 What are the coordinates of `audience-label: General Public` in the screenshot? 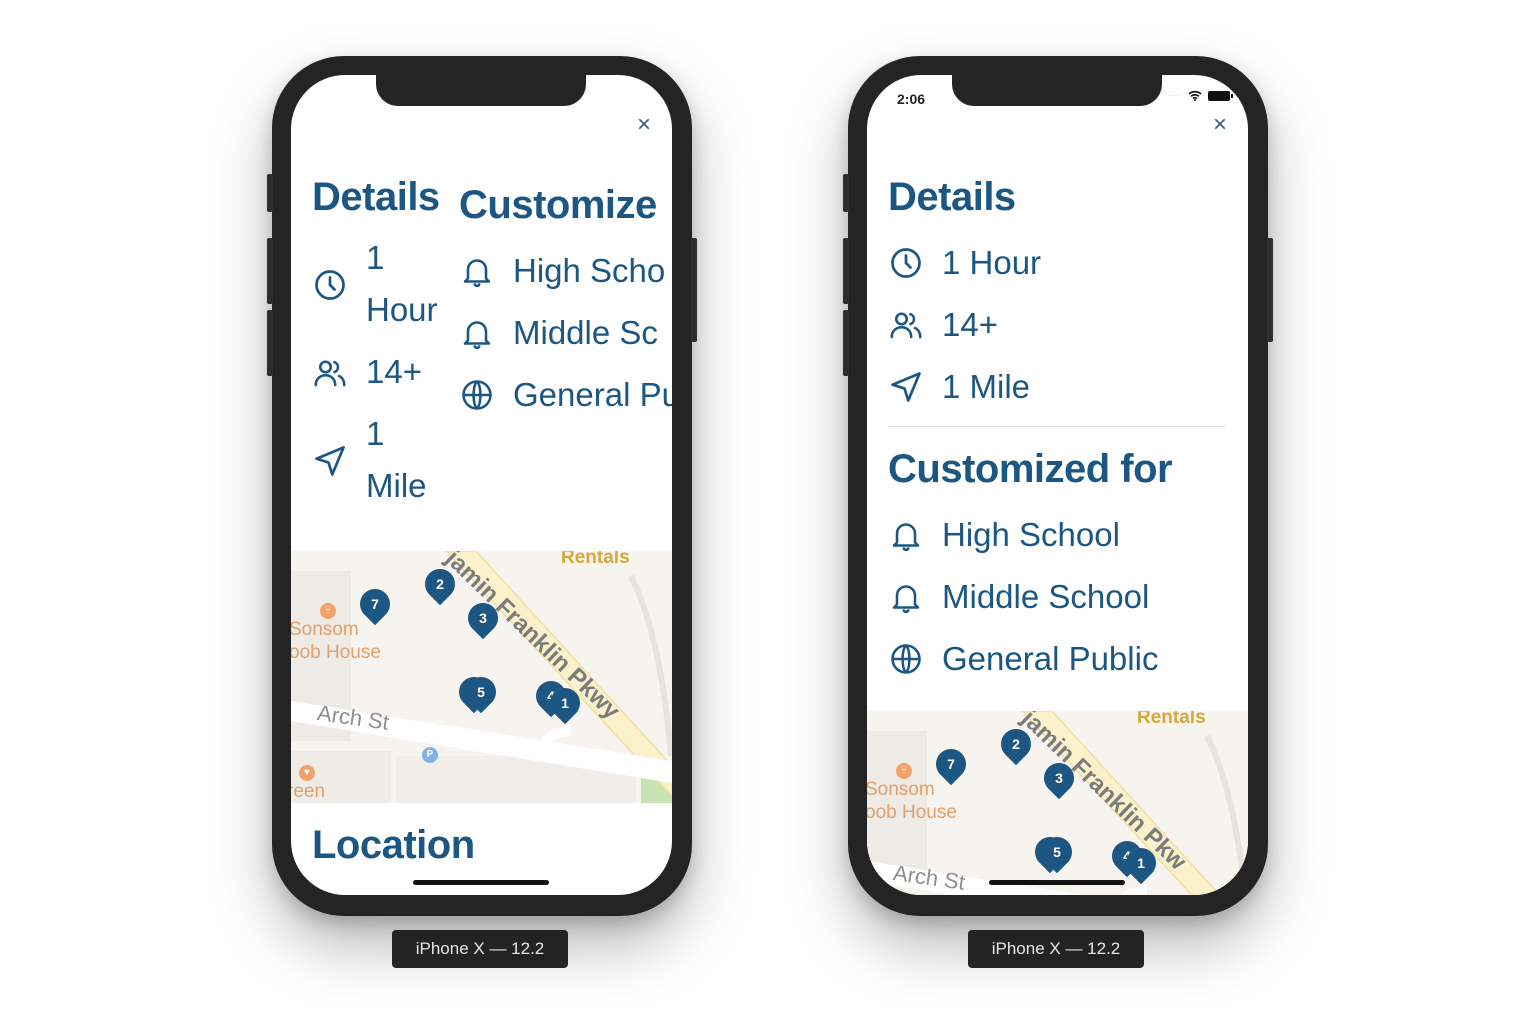 It's located at (1050, 658).